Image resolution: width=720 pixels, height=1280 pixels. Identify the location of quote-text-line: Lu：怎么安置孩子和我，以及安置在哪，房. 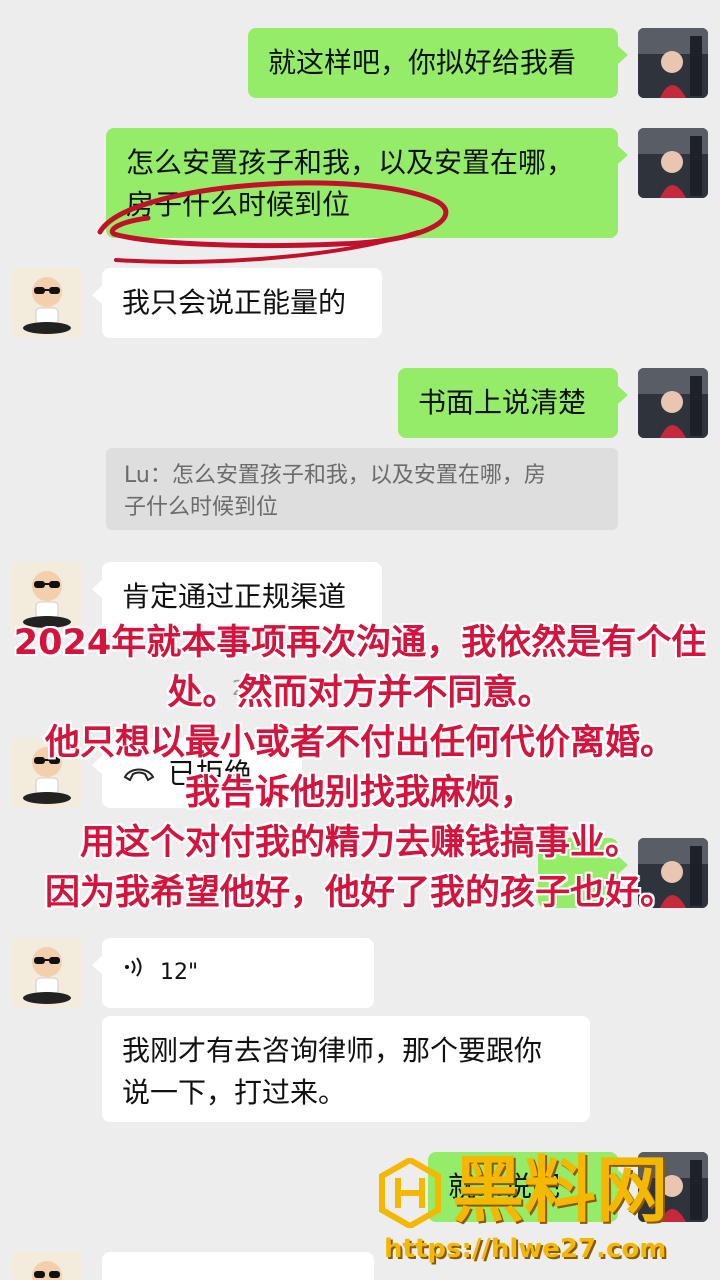
(335, 475).